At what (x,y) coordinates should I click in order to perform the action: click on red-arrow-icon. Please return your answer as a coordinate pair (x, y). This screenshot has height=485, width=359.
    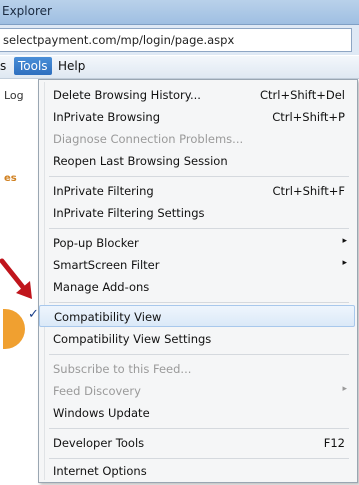
    Looking at the image, I should click on (16, 278).